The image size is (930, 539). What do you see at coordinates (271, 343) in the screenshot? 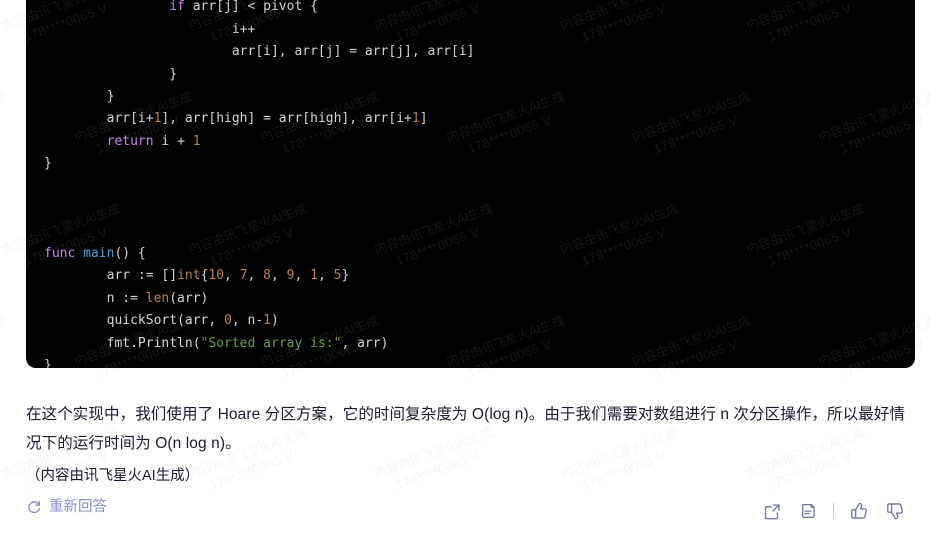
I see `code-token: "Sorted array is:"` at bounding box center [271, 343].